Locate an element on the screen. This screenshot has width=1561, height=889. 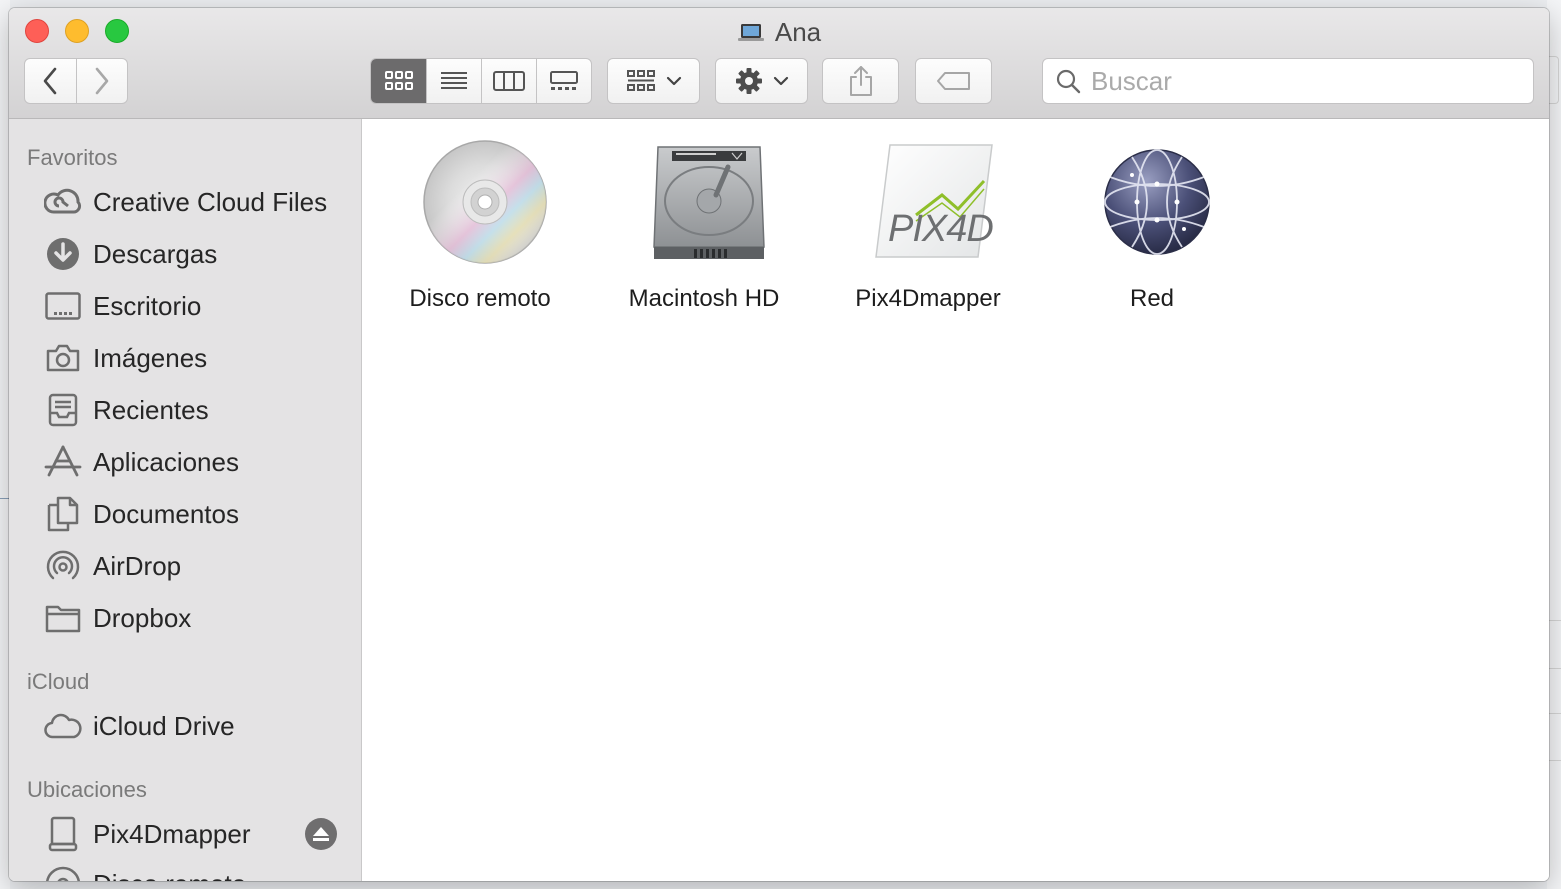
column-view-button is located at coordinates (508, 81).